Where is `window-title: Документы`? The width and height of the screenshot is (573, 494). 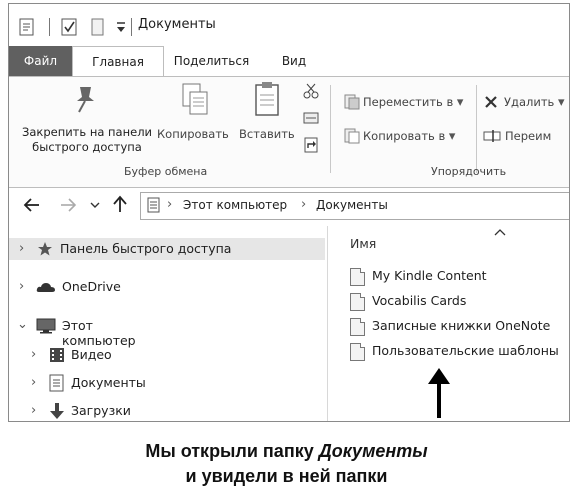 window-title: Документы is located at coordinates (177, 24).